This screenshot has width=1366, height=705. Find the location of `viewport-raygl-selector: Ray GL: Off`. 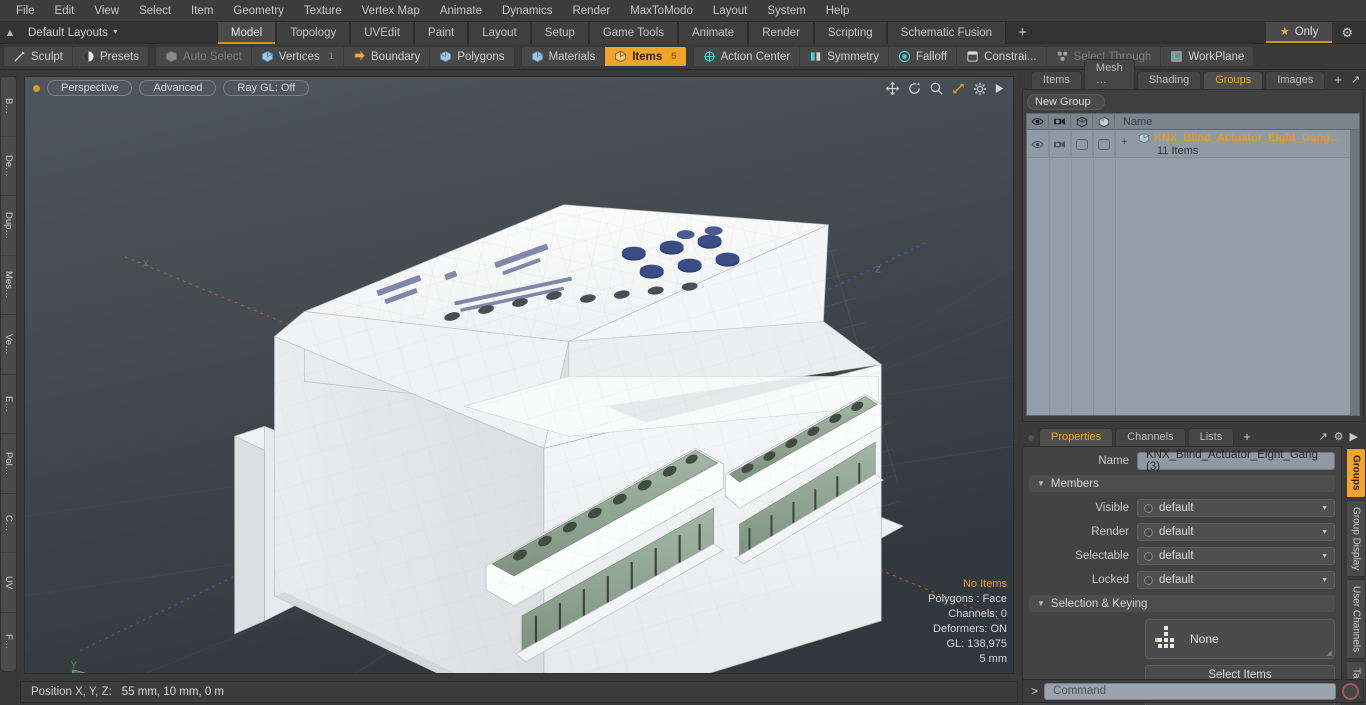

viewport-raygl-selector: Ray GL: Off is located at coordinates (266, 88).